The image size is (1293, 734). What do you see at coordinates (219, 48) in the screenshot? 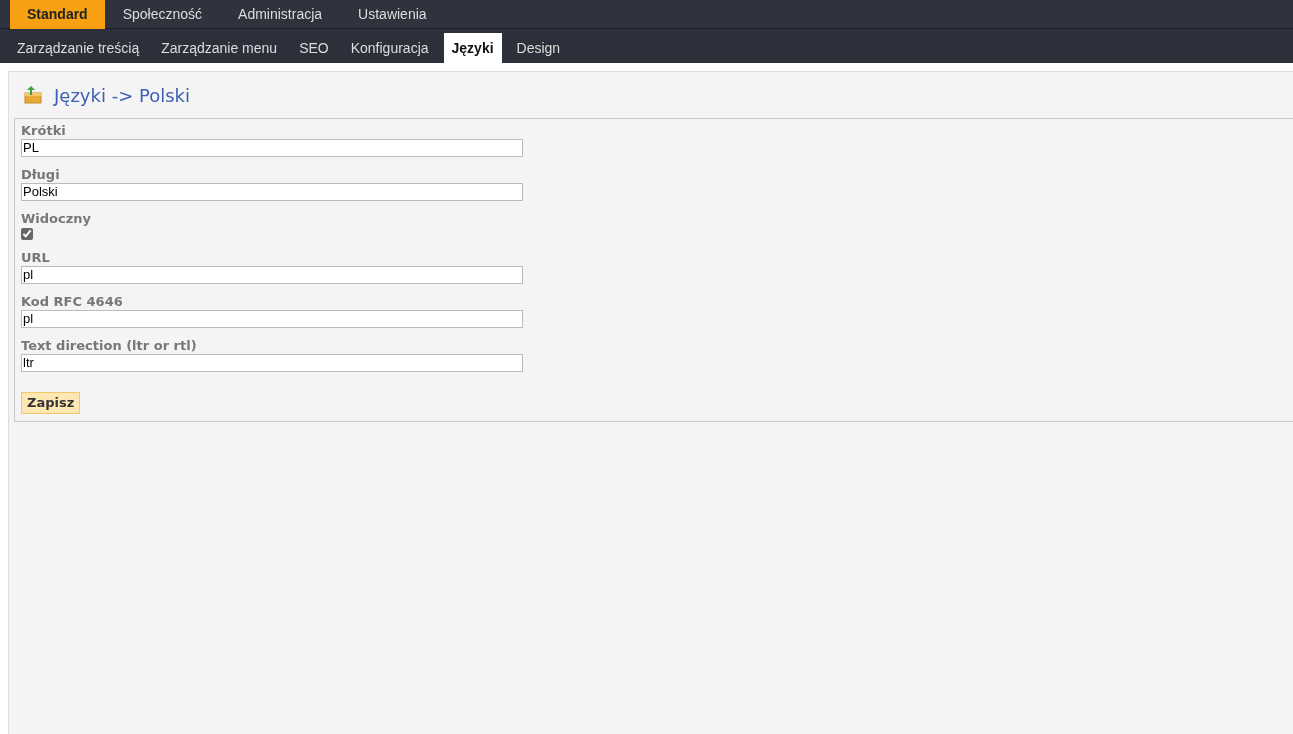
I see `submenu-tab: Zarządzanie menu` at bounding box center [219, 48].